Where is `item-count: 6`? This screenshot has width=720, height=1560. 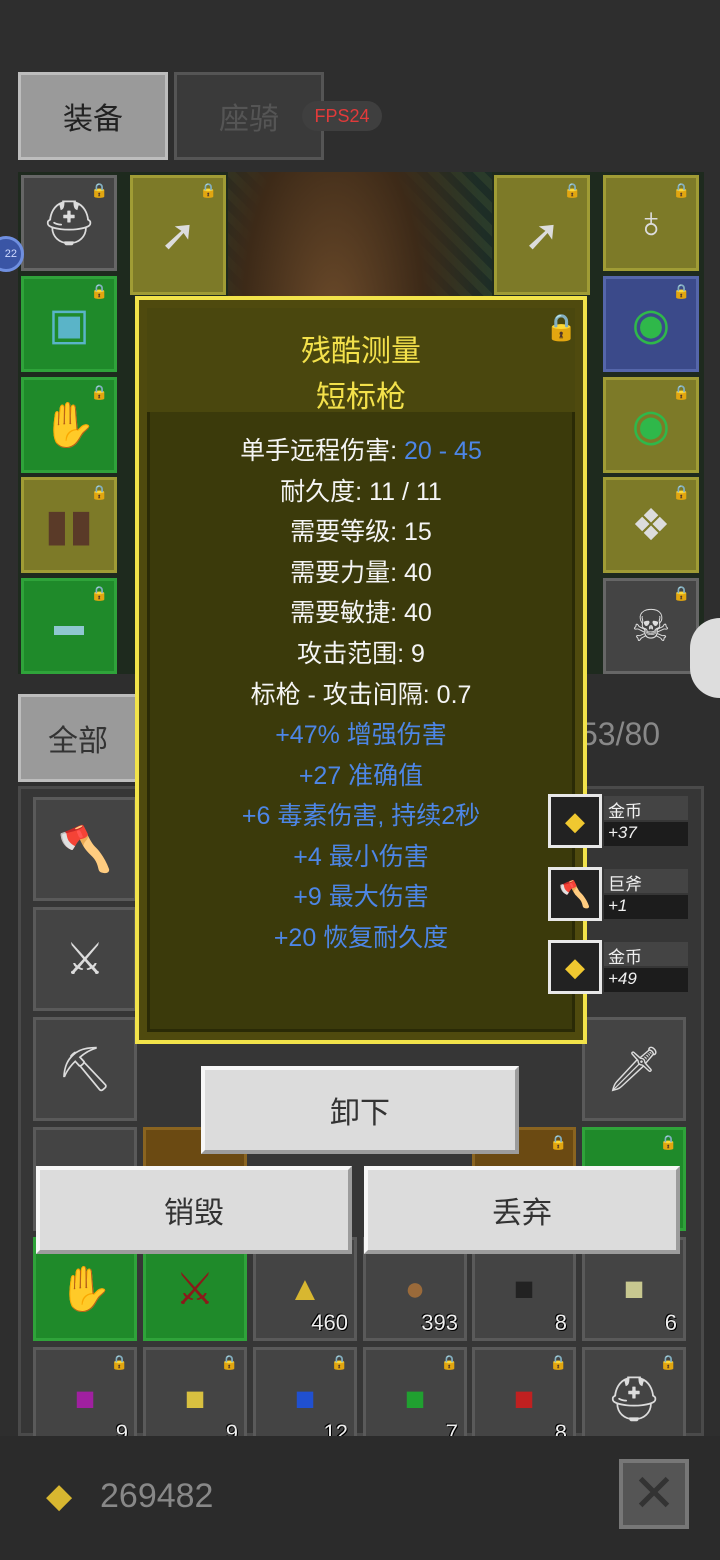 item-count: 6 is located at coordinates (670, 1322).